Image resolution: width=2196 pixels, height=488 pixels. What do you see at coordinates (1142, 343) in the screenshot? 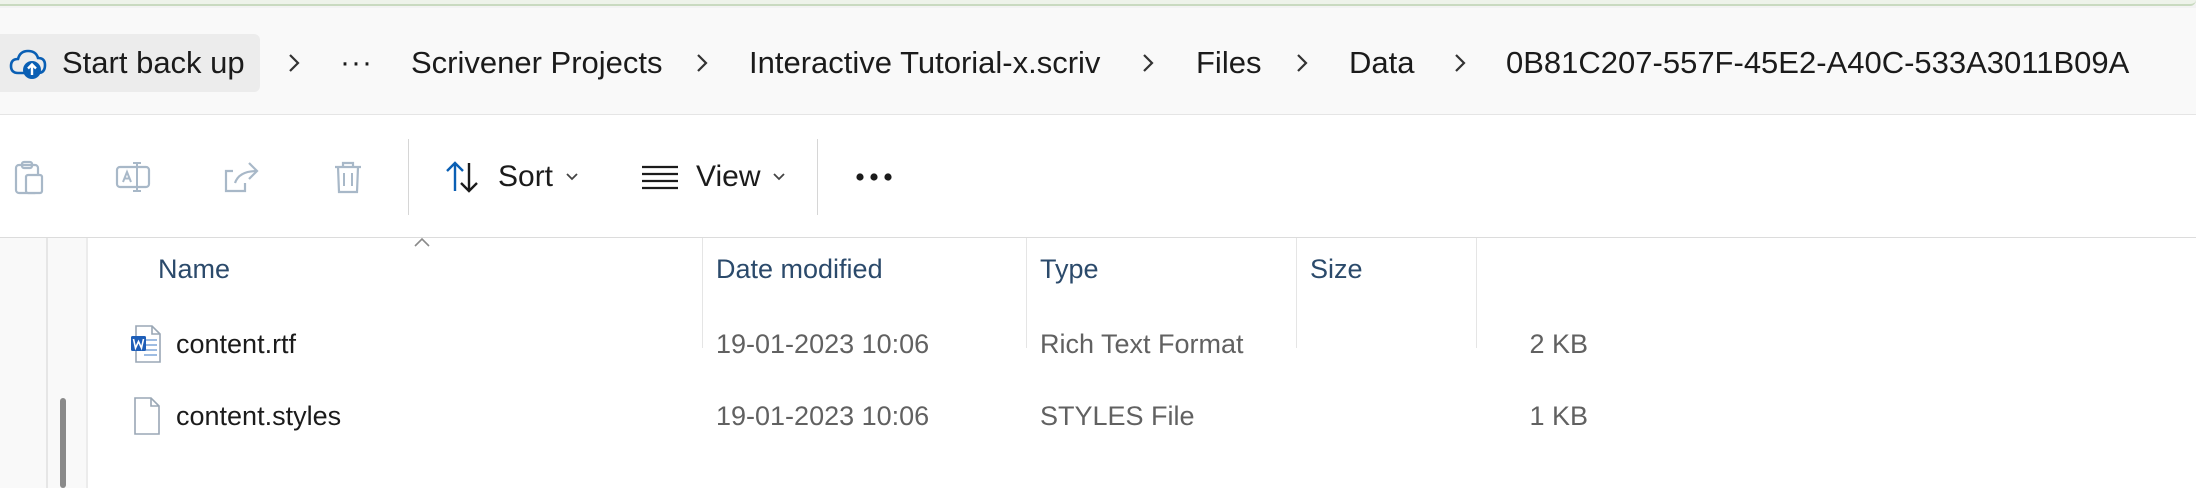
I see `file-type: Rich Text Format` at bounding box center [1142, 343].